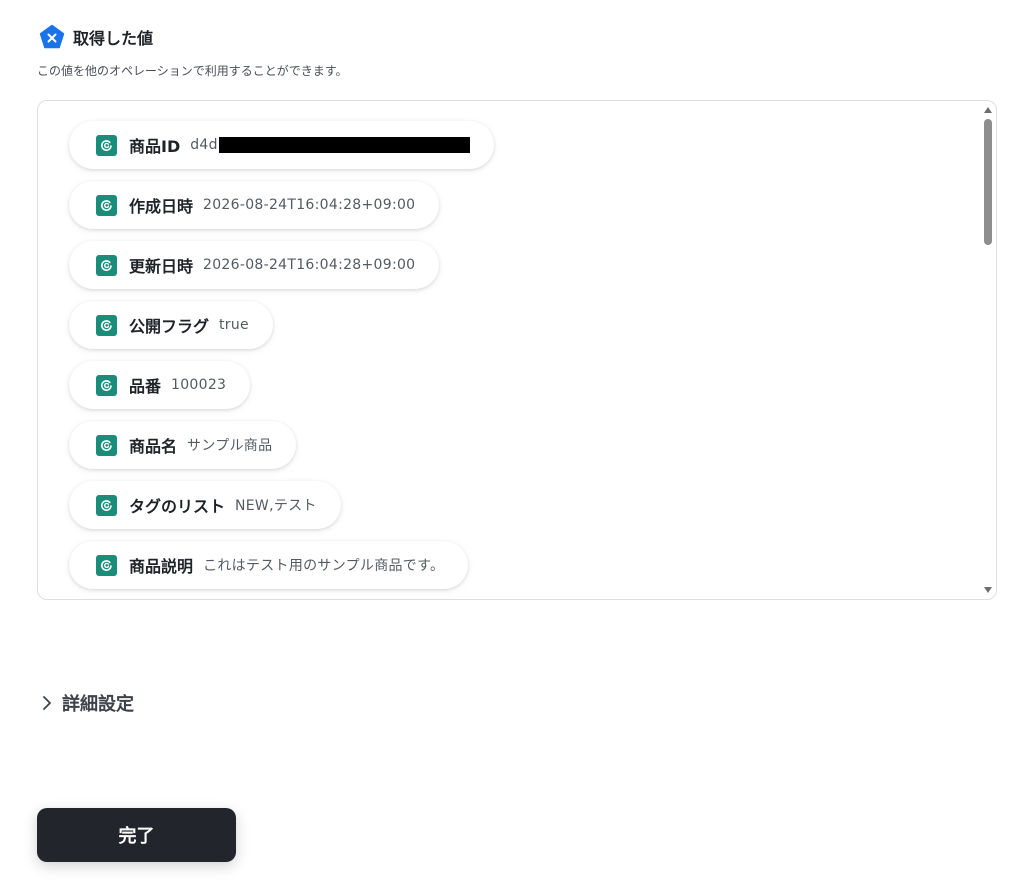 The width and height of the screenshot is (1023, 890). I want to click on value-chip-created-at: 作成日時 2026-08-24T16:04:28+09:00, so click(254, 205).